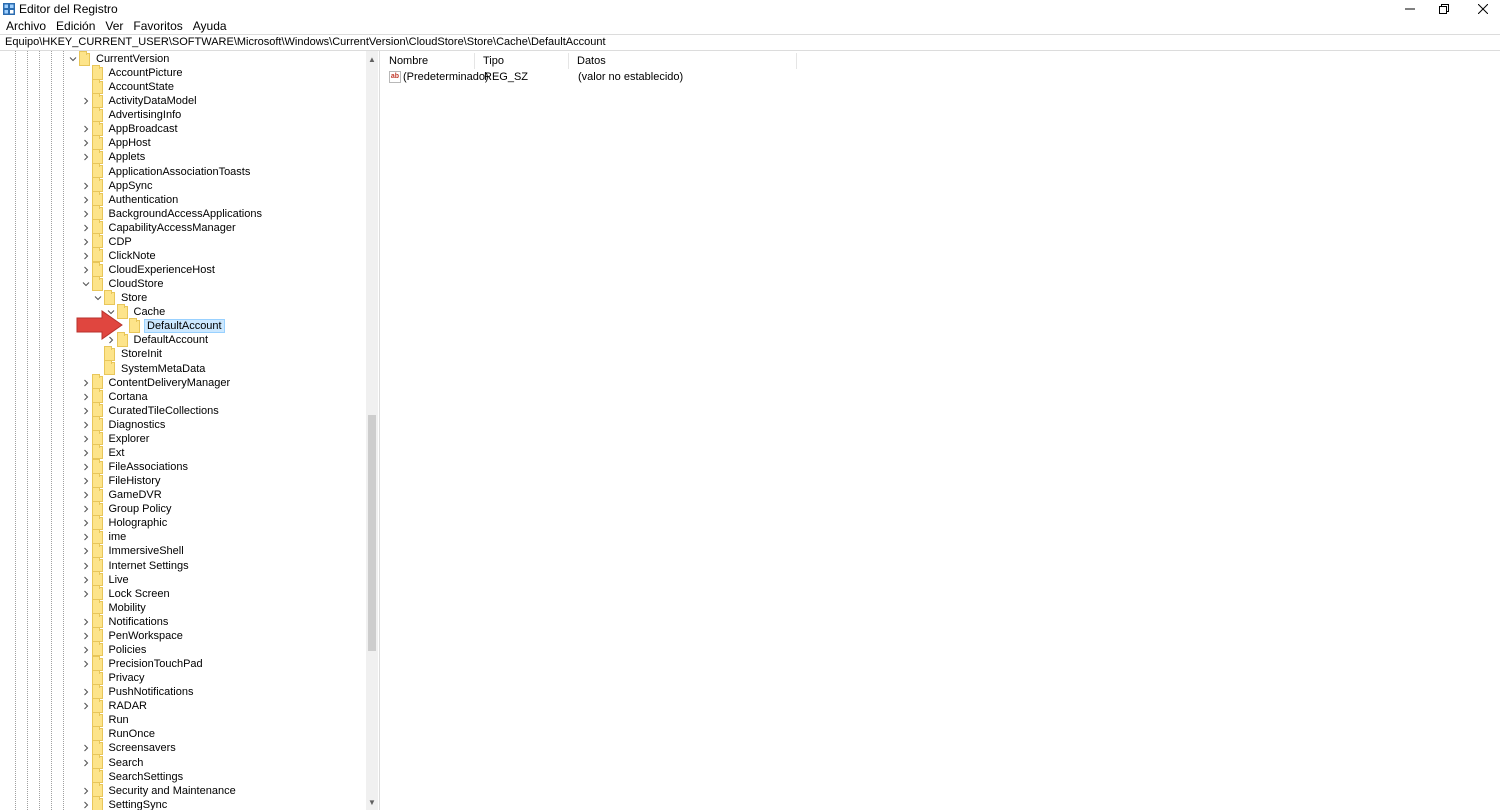 This screenshot has width=1500, height=810. I want to click on tree-item: CDP, so click(107, 241).